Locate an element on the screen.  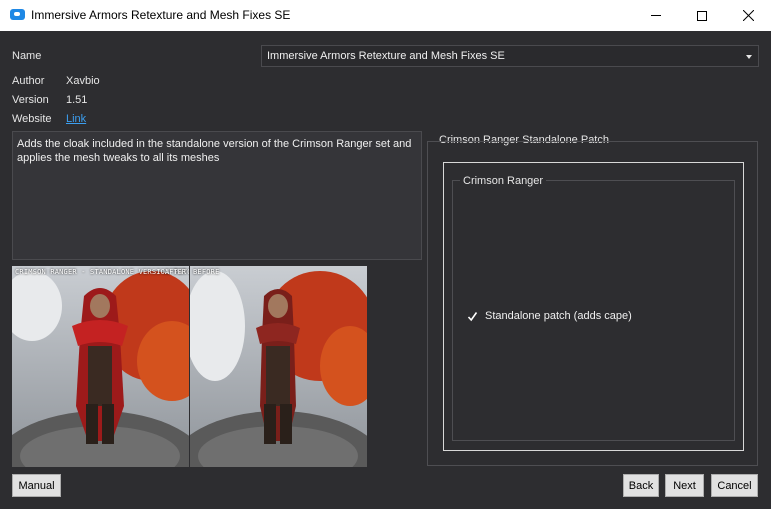
standalone-patch-label: Standalone patch (adds cape) is located at coordinates (558, 316).